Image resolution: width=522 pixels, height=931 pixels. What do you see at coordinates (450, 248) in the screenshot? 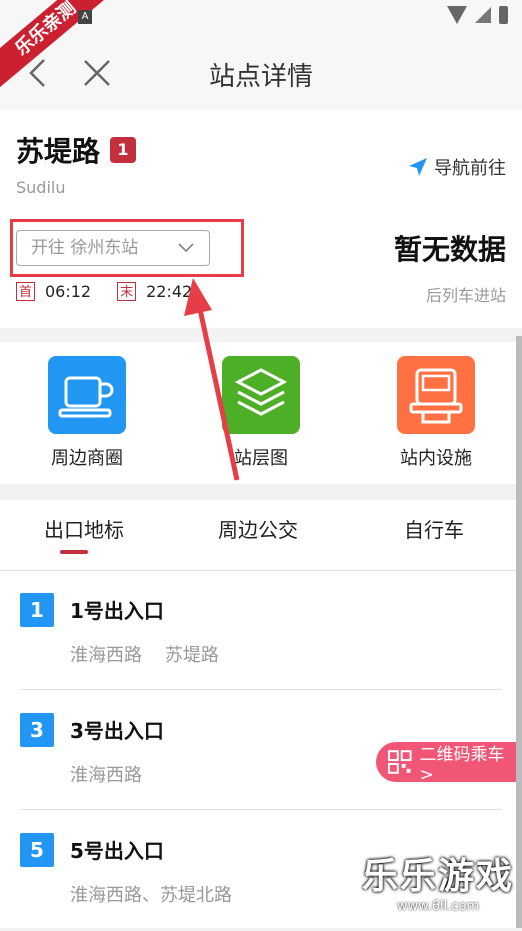
I see `arrival-status: 暂无数据` at bounding box center [450, 248].